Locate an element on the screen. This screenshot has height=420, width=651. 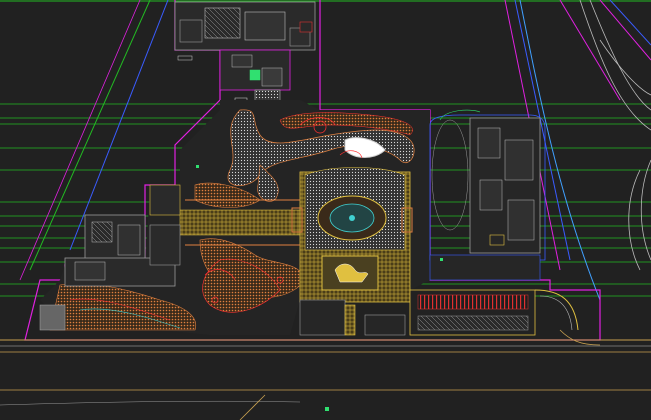
road-edges is located at coordinates (615, 135).